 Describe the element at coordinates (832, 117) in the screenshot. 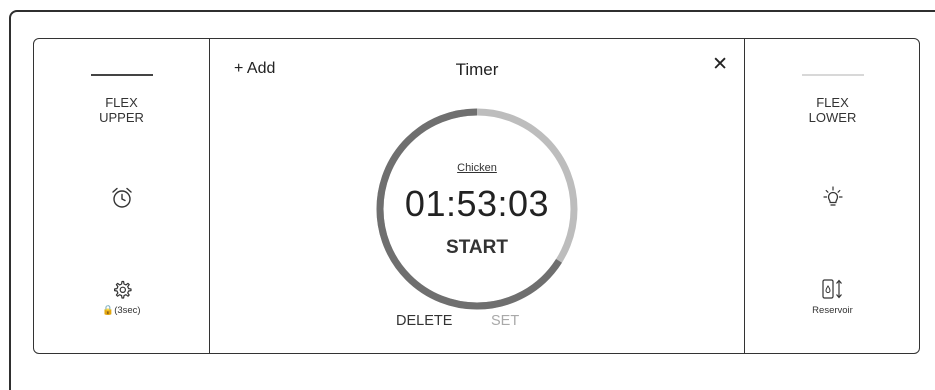

I see `flex-lower-label-line2: LOWER` at that location.